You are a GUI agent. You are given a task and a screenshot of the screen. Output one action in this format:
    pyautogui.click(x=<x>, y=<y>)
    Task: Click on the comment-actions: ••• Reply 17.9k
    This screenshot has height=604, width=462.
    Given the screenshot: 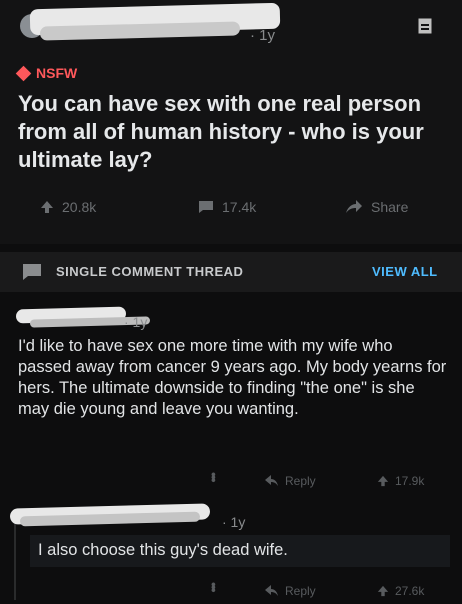 What is the action you would take?
    pyautogui.click(x=231, y=483)
    